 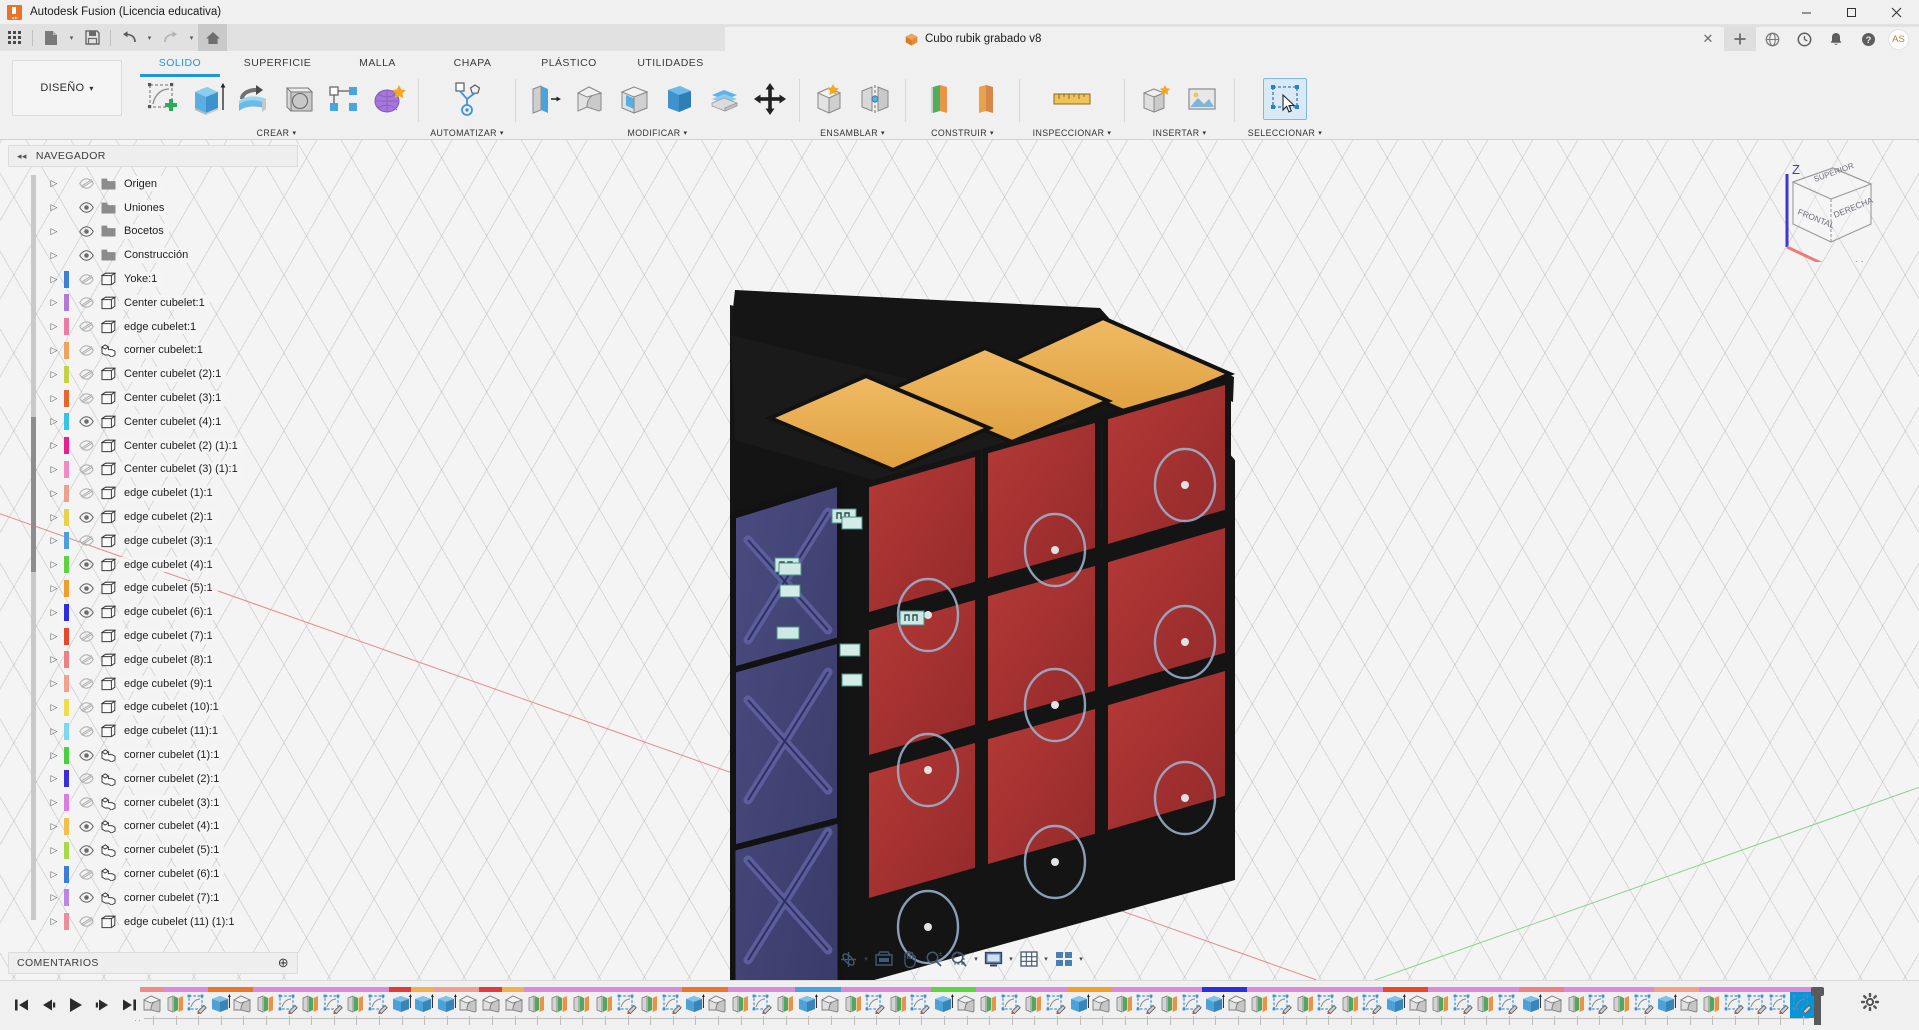 I want to click on play-icon, so click(x=75, y=1005).